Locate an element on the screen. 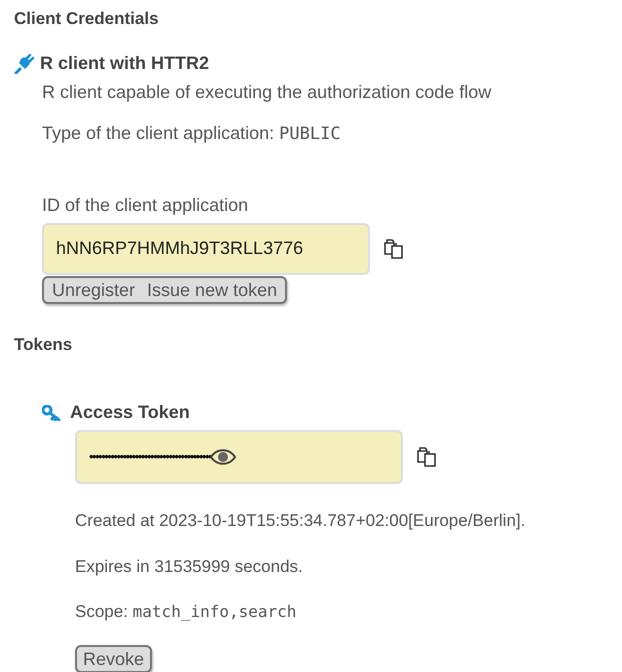 The width and height of the screenshot is (622, 672). key-icon is located at coordinates (52, 412).